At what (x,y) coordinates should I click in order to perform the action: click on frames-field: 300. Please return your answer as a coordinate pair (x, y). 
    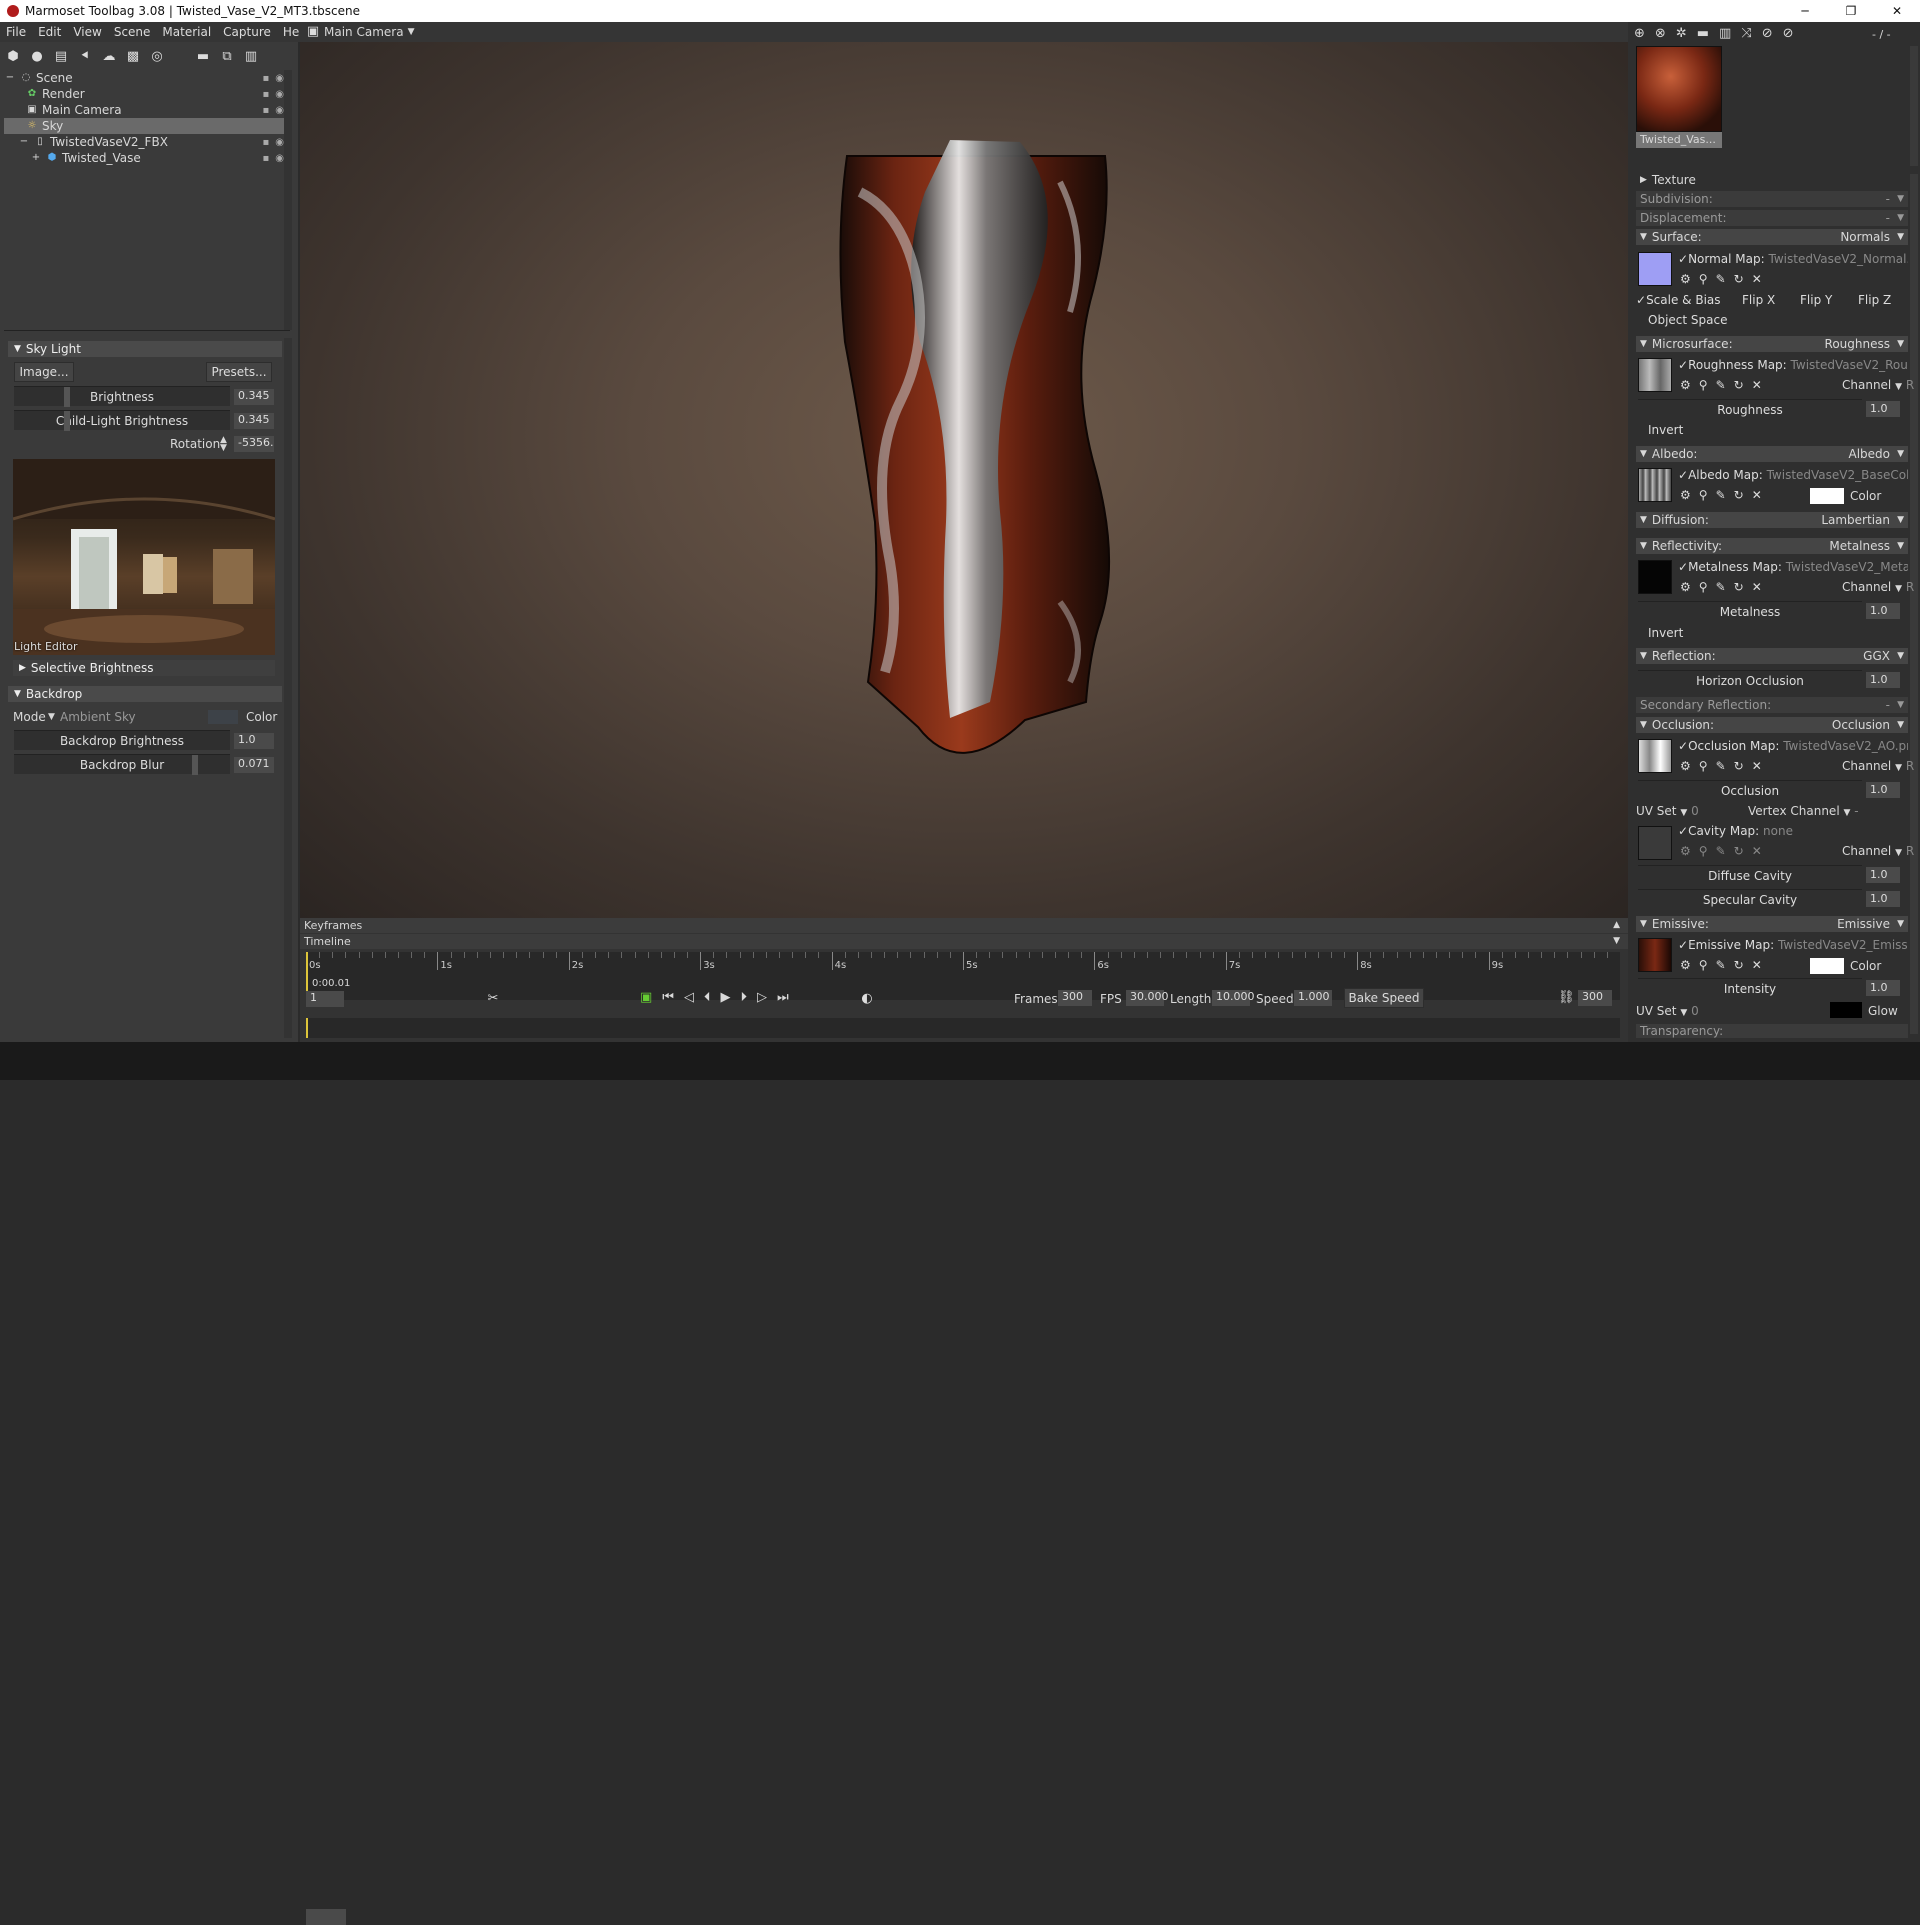
    Looking at the image, I should click on (1075, 998).